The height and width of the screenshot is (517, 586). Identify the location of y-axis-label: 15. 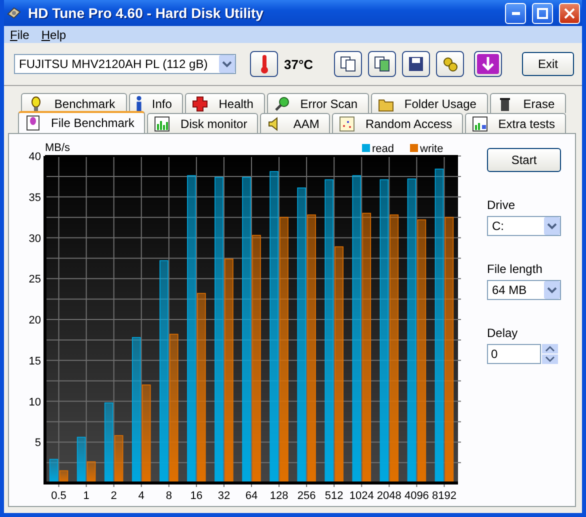
(34, 361).